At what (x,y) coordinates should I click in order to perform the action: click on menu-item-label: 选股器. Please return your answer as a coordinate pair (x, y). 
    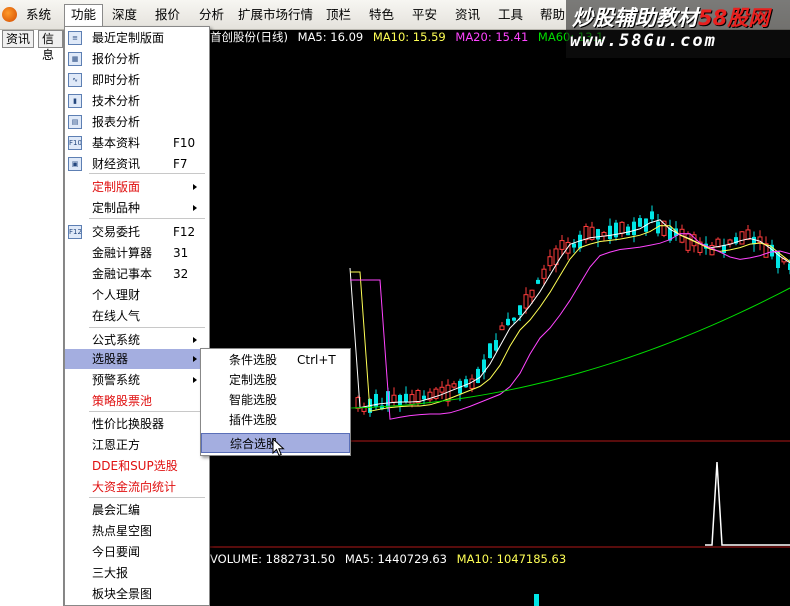
    Looking at the image, I should click on (110, 359).